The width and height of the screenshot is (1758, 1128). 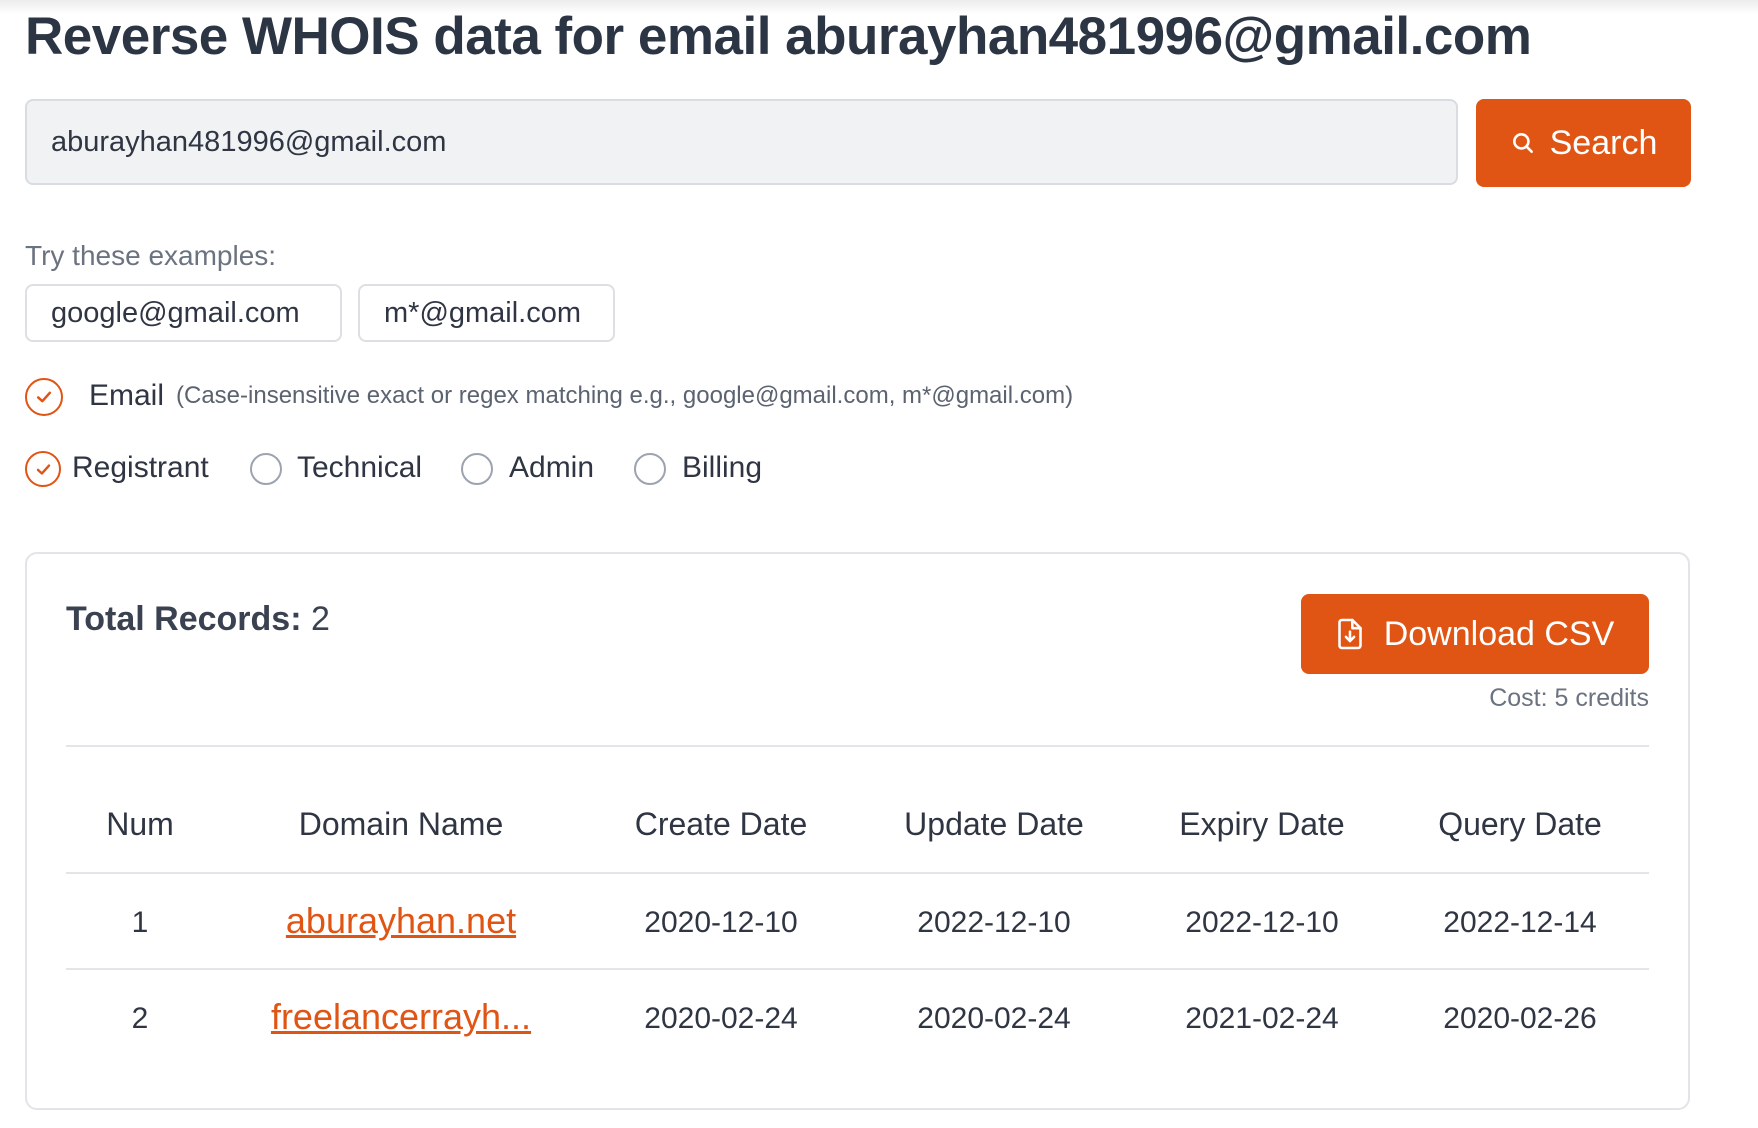 I want to click on column-header-expiry-date: Expiry Date, so click(x=1262, y=824).